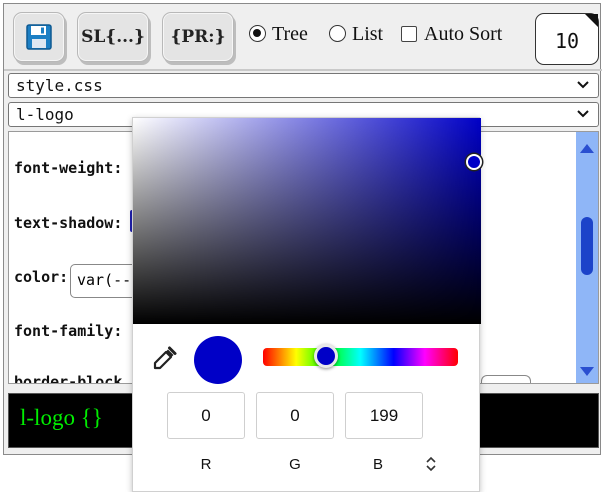 The image size is (604, 492). Describe the element at coordinates (59, 85) in the screenshot. I see `stylesheet-select-value: style.css` at that location.